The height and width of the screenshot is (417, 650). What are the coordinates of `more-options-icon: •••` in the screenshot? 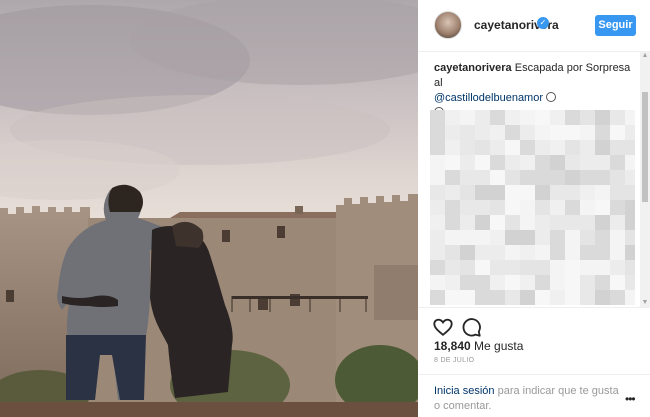 It's located at (630, 399).